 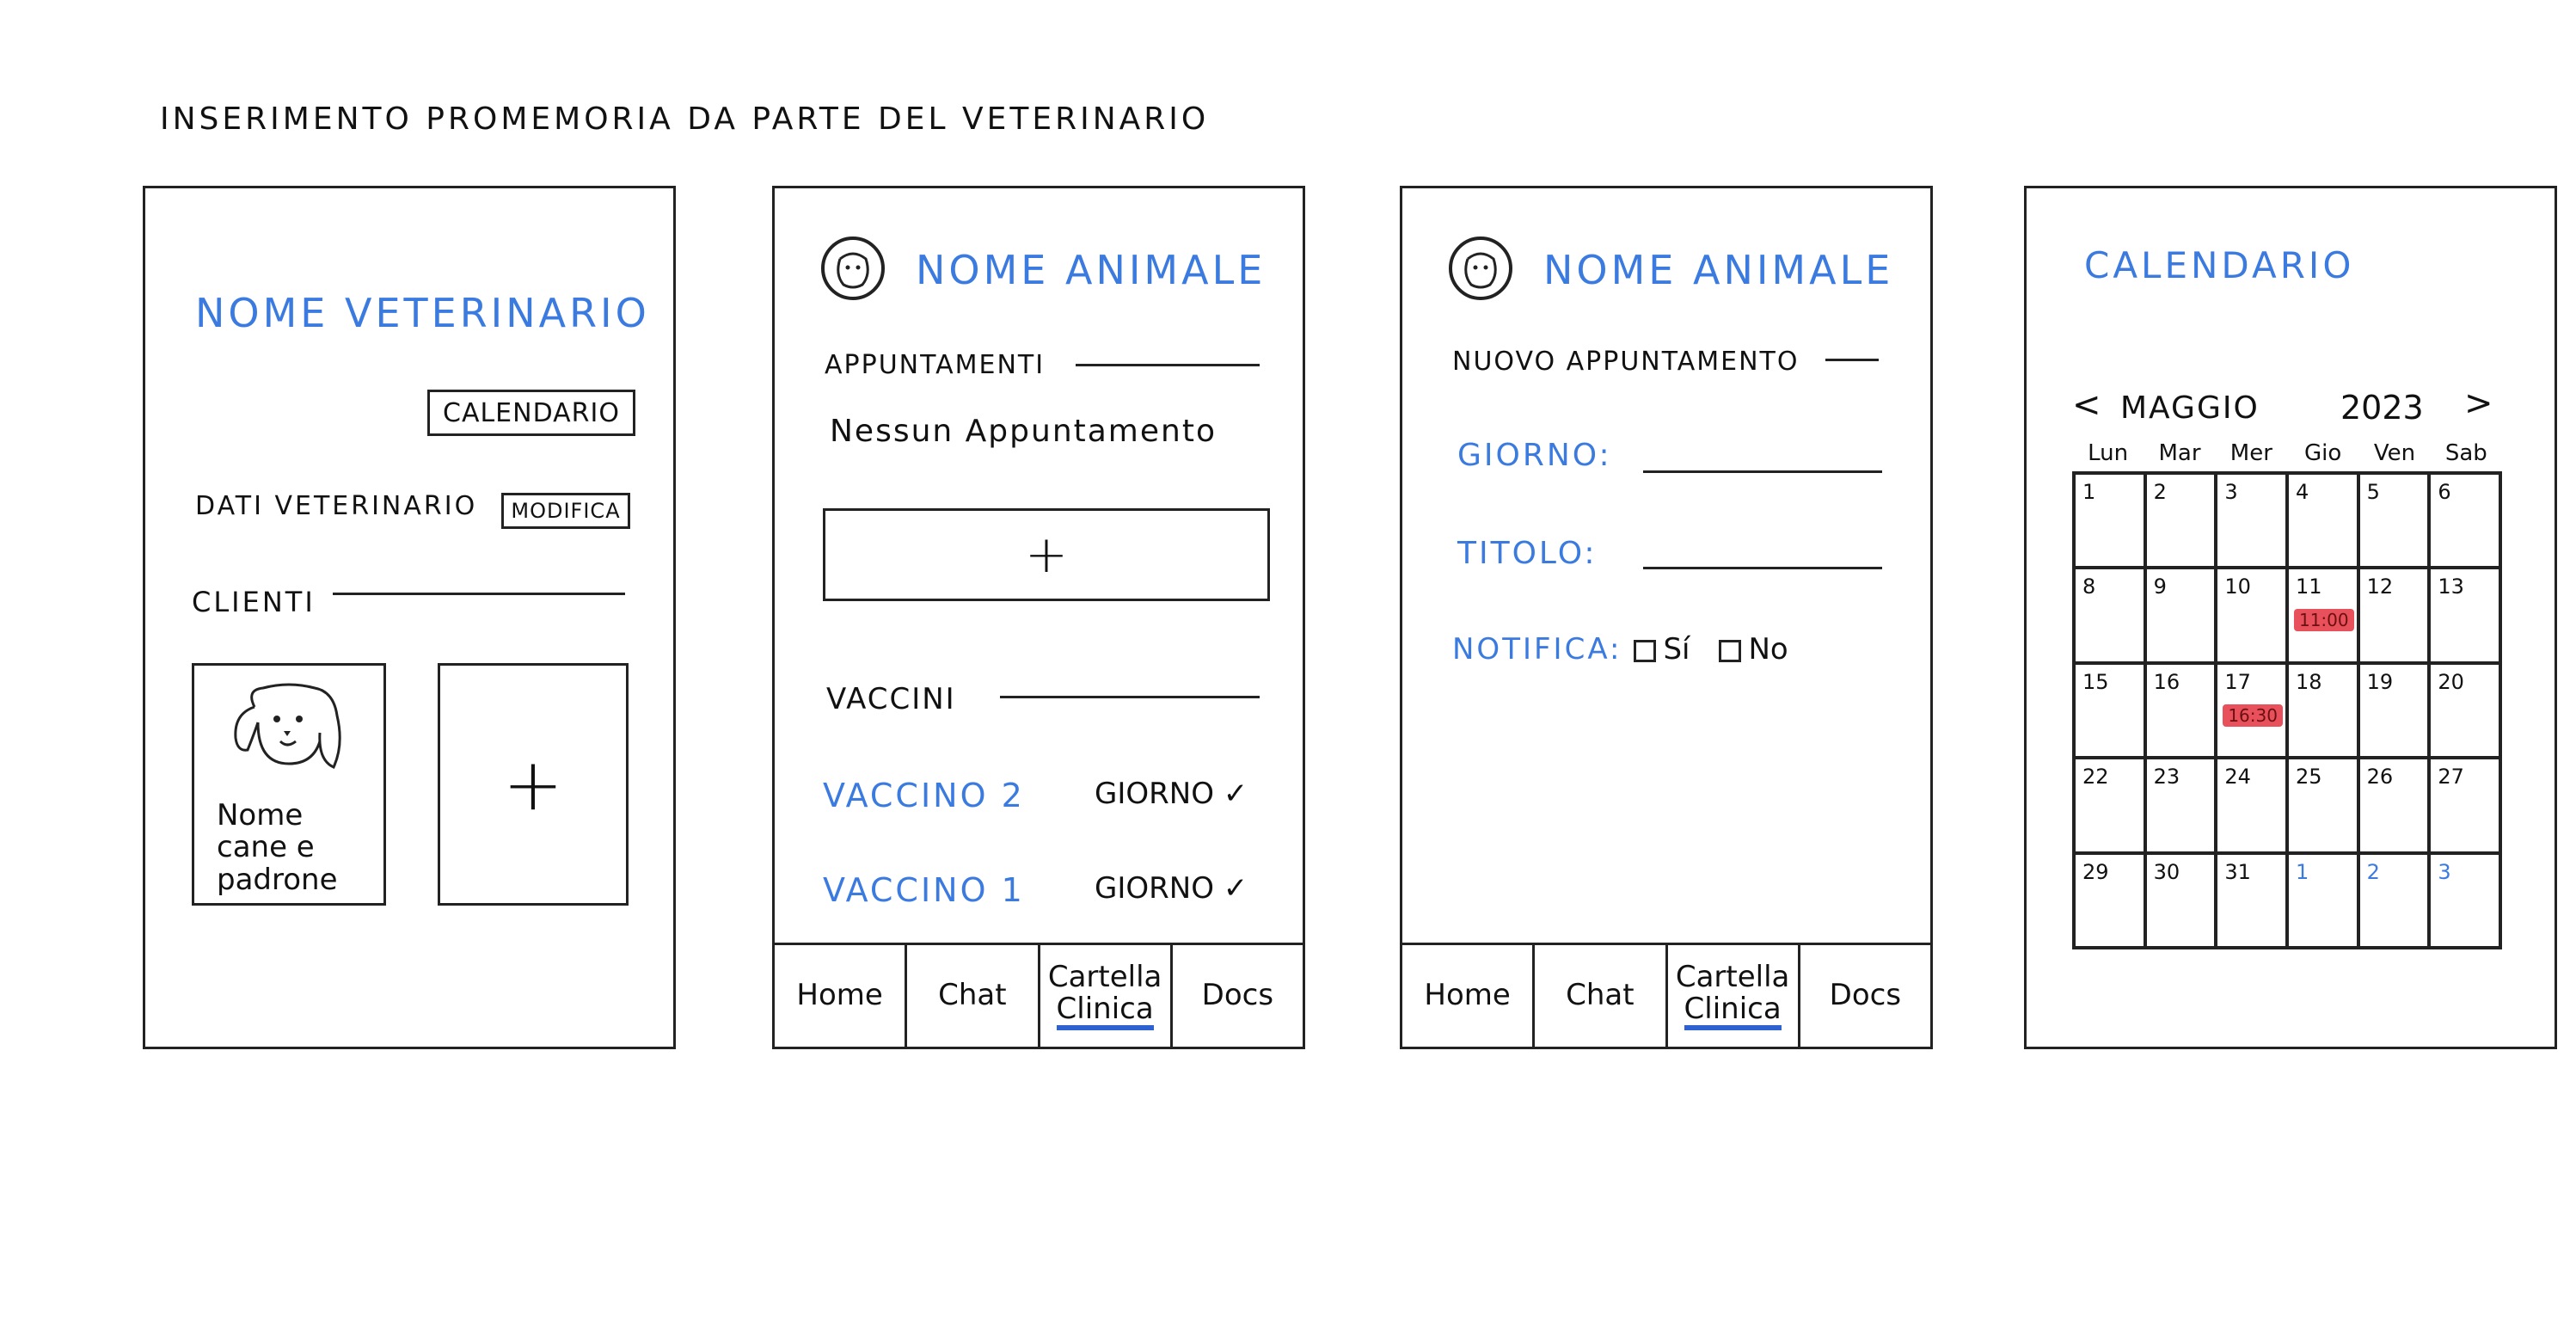 What do you see at coordinates (2182, 712) in the screenshot?
I see `calendar-day-cell: 16` at bounding box center [2182, 712].